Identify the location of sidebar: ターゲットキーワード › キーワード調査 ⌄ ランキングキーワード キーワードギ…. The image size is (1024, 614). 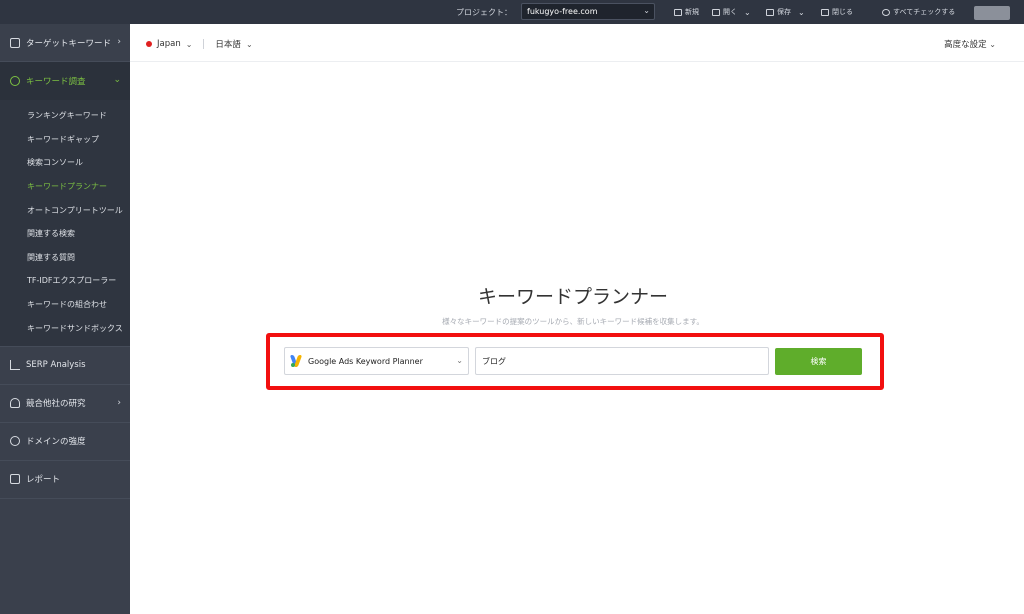
(65, 319).